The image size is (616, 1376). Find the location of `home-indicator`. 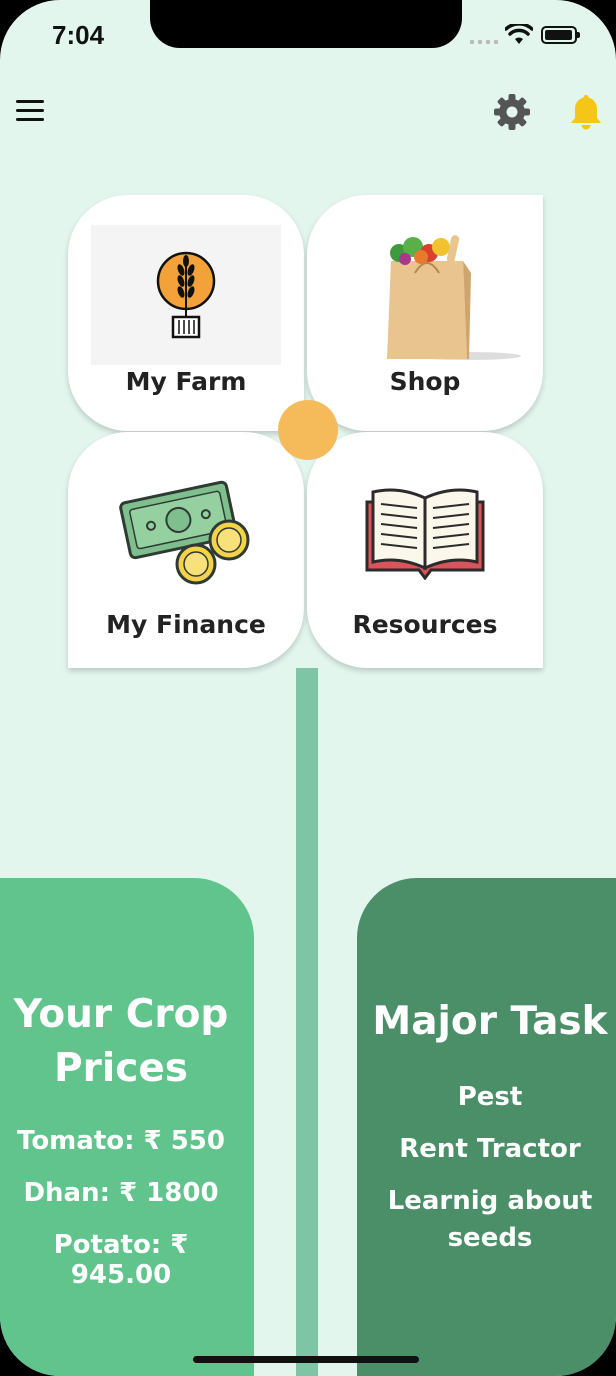

home-indicator is located at coordinates (306, 1359).